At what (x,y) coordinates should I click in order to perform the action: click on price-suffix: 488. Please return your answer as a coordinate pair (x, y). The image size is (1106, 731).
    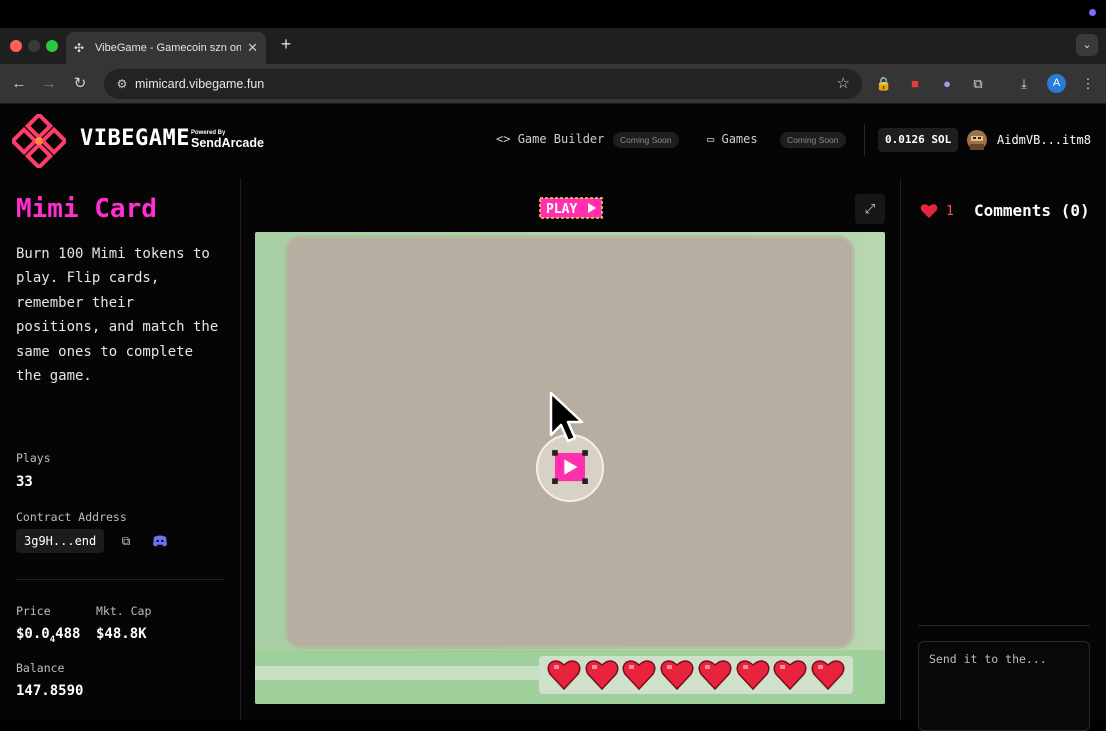
    Looking at the image, I should click on (68, 634).